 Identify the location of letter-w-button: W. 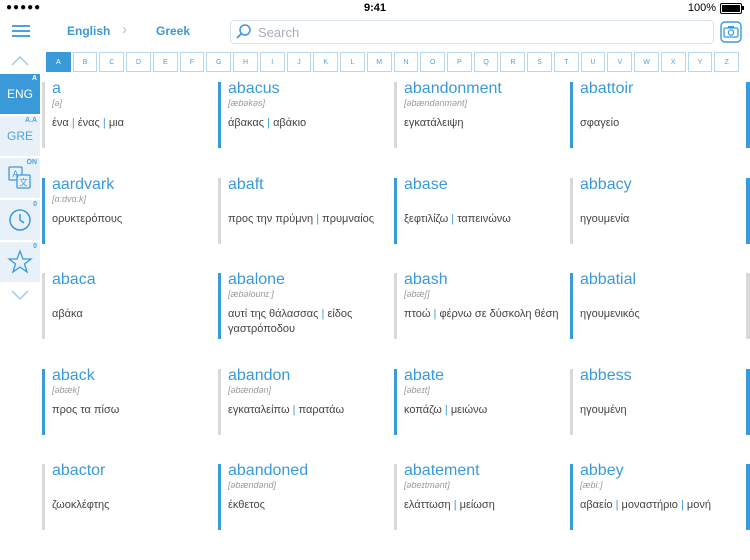
(646, 62).